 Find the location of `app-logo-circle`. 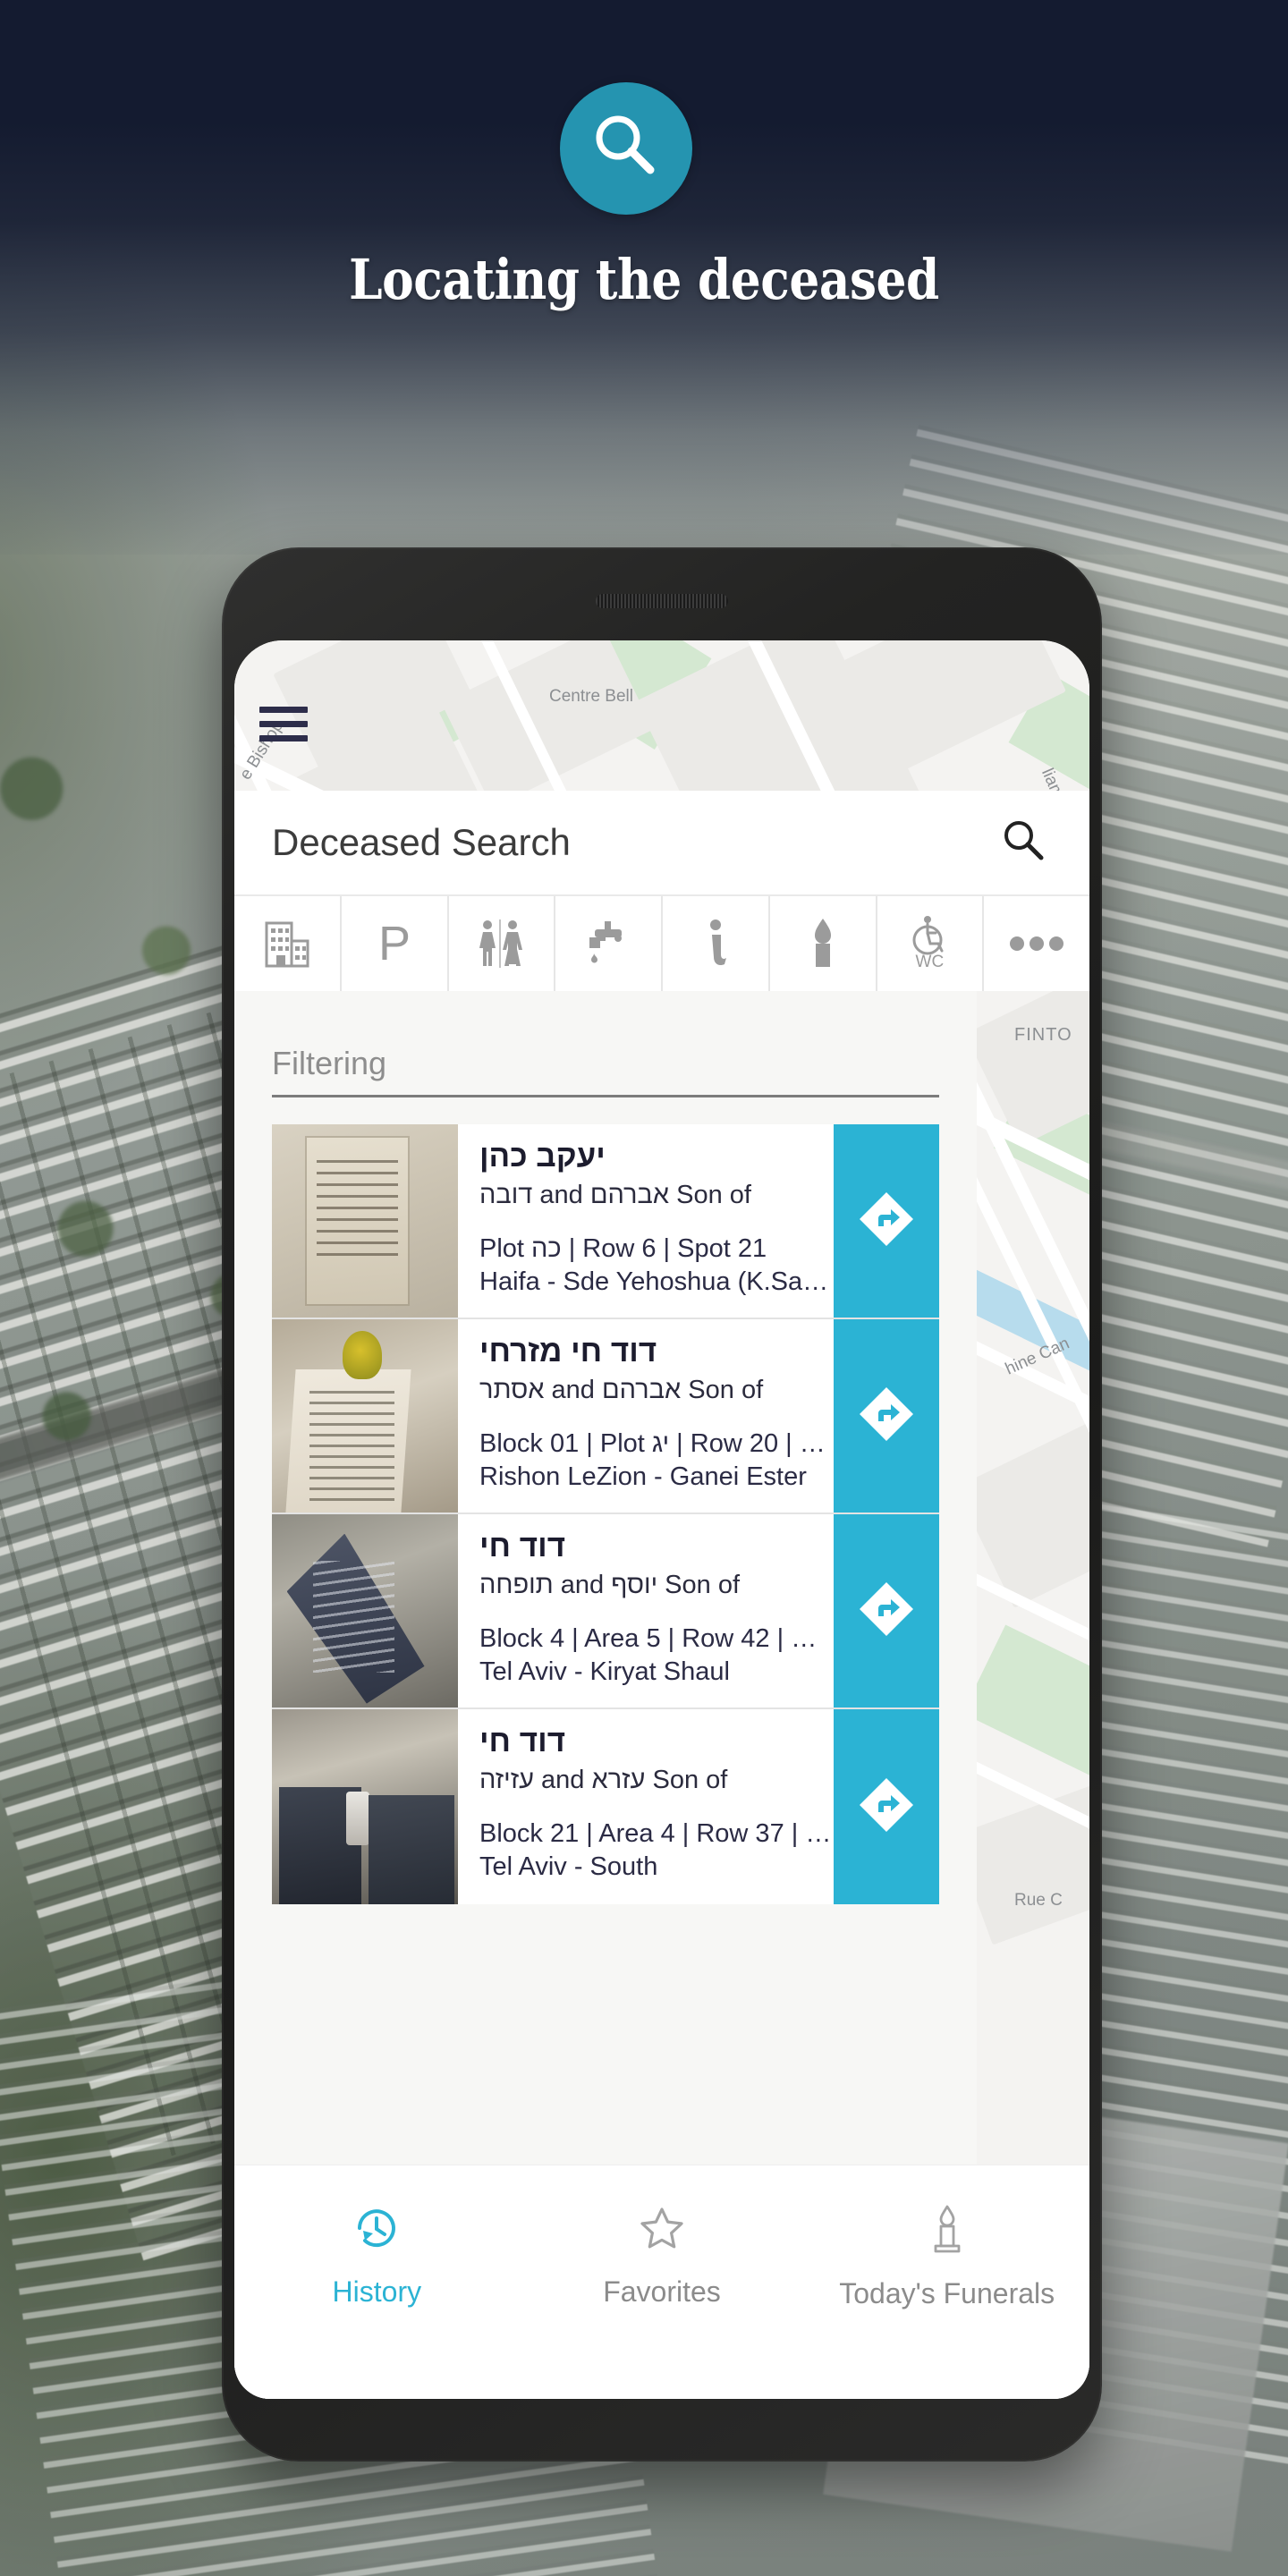

app-logo-circle is located at coordinates (626, 148).